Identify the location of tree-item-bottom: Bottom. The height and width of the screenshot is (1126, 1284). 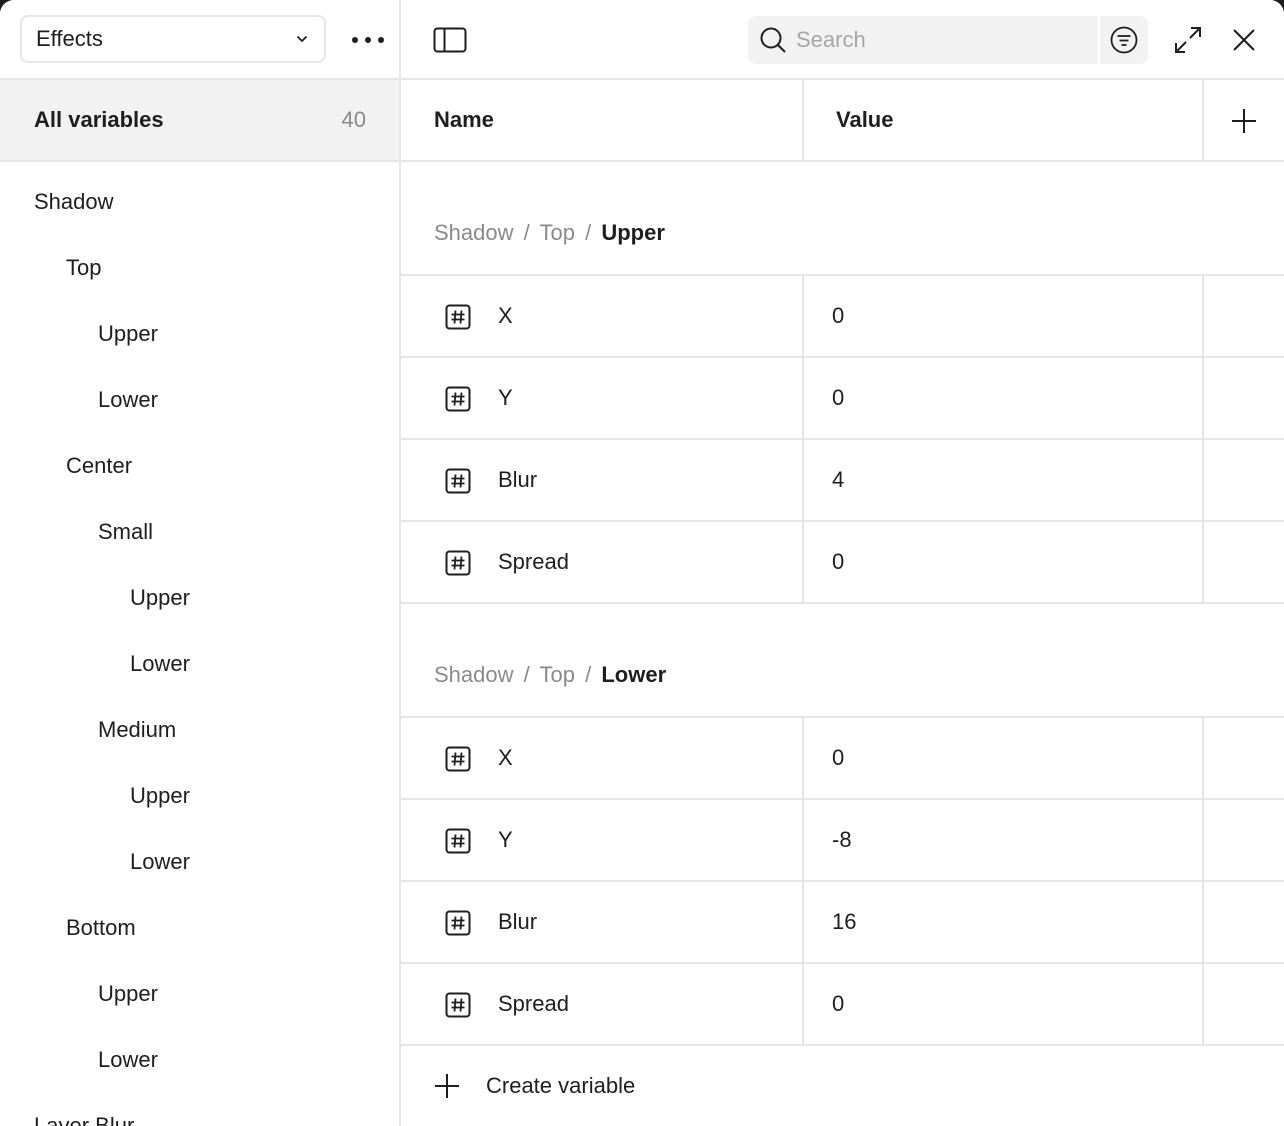
(199, 928).